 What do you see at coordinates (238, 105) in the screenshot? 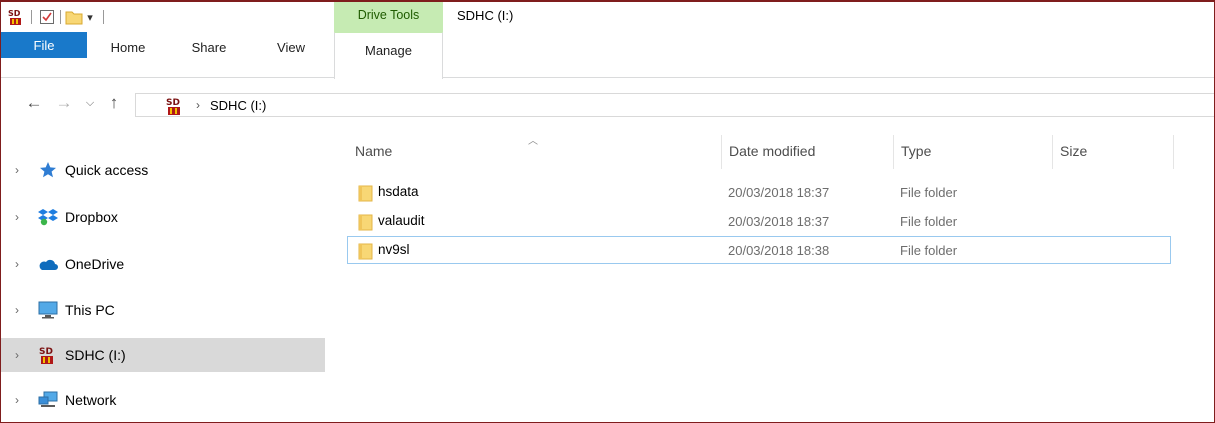
I see `breadcrumb-sdhc: SDHC (I:)` at bounding box center [238, 105].